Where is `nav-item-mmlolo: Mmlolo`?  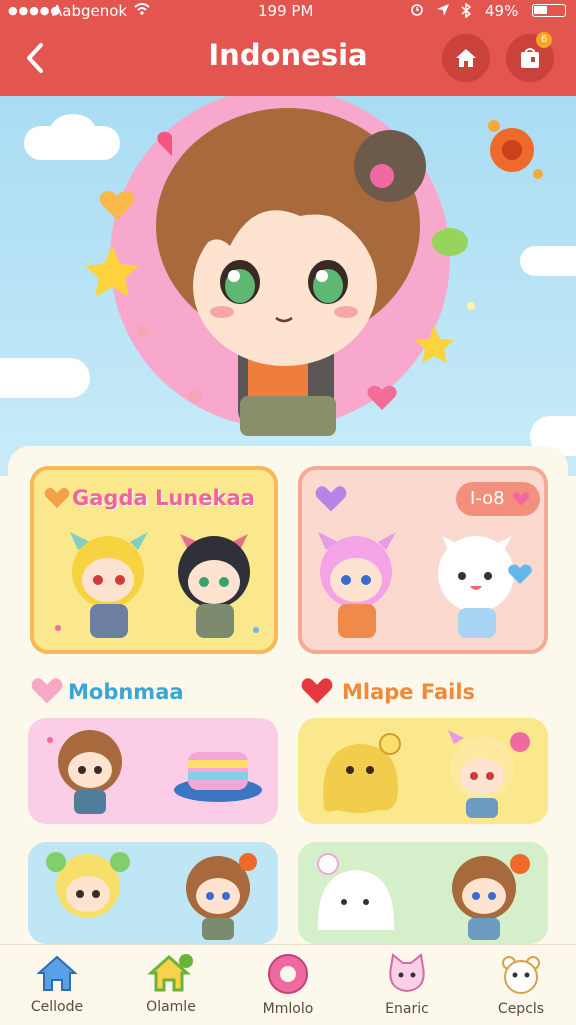 nav-item-mmlolo: Mmlolo is located at coordinates (288, 988).